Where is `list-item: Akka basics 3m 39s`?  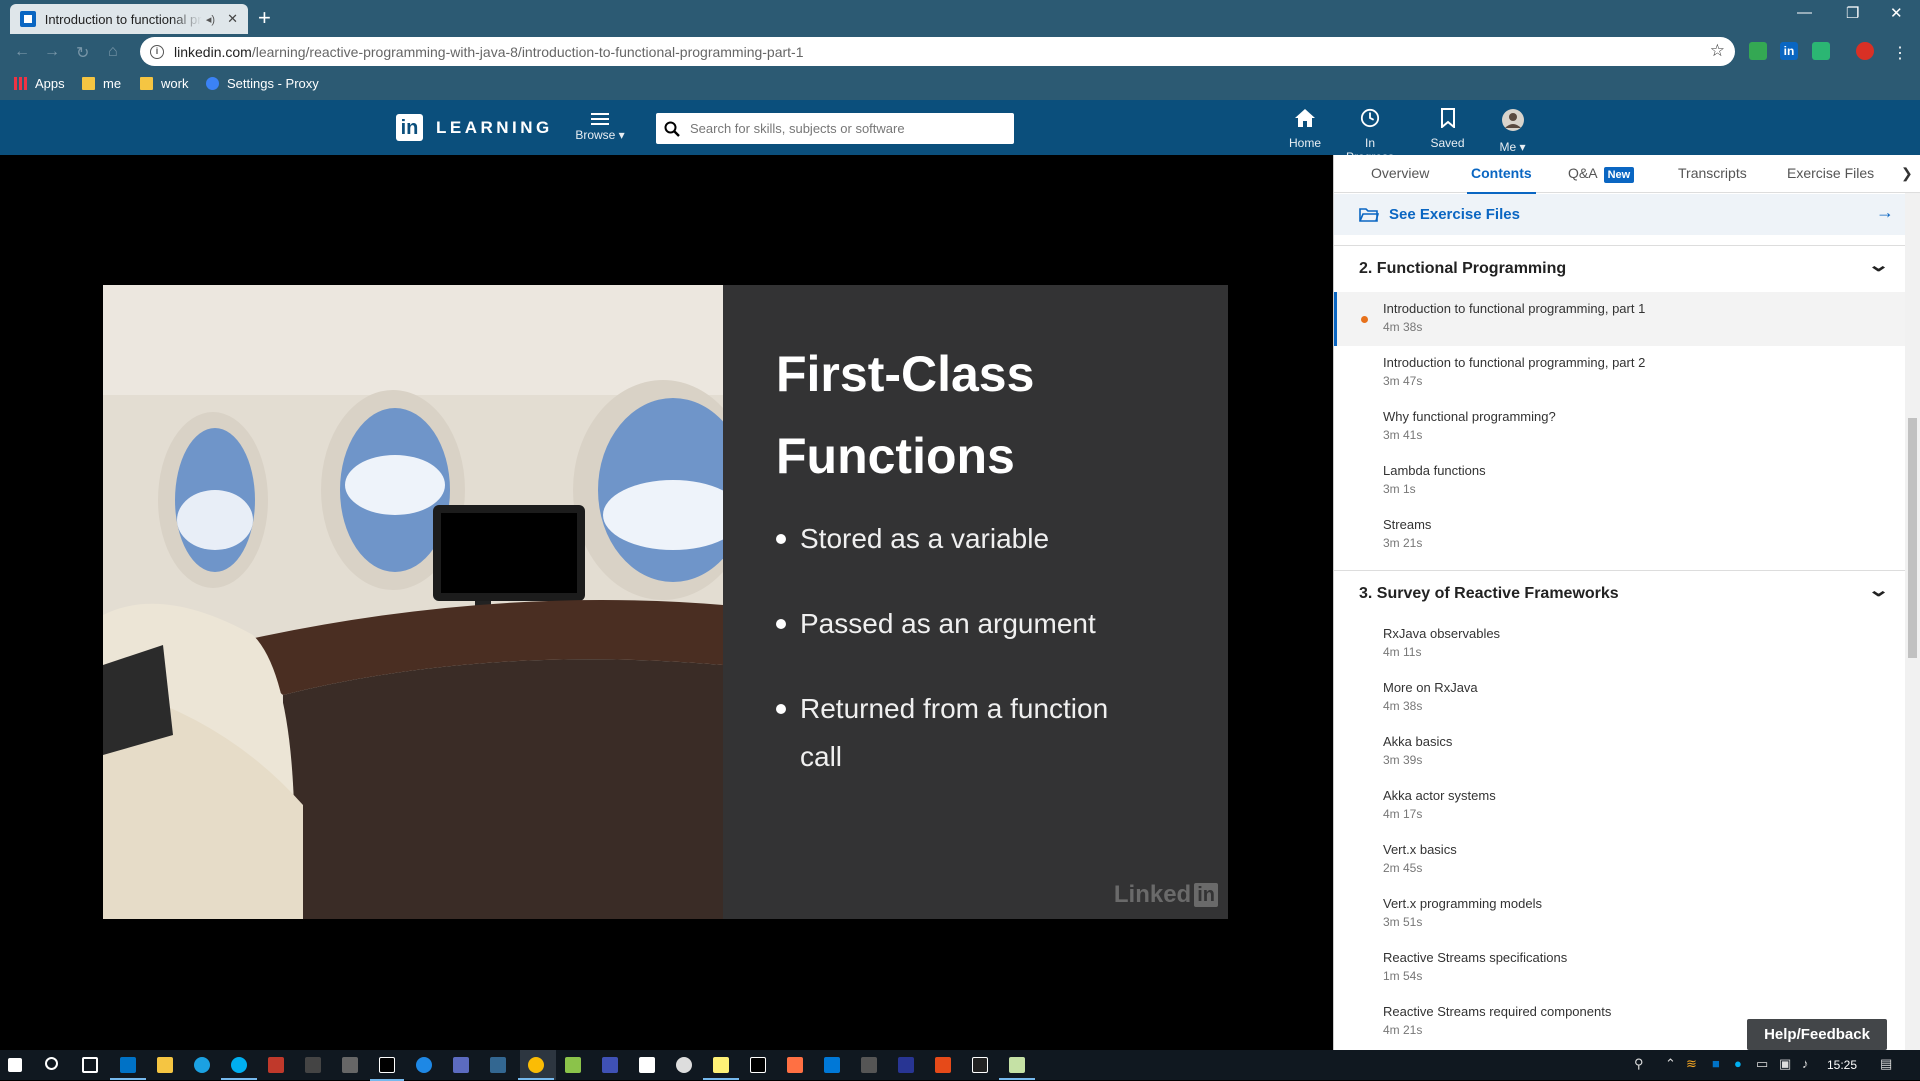 list-item: Akka basics 3m 39s is located at coordinates (1620, 752).